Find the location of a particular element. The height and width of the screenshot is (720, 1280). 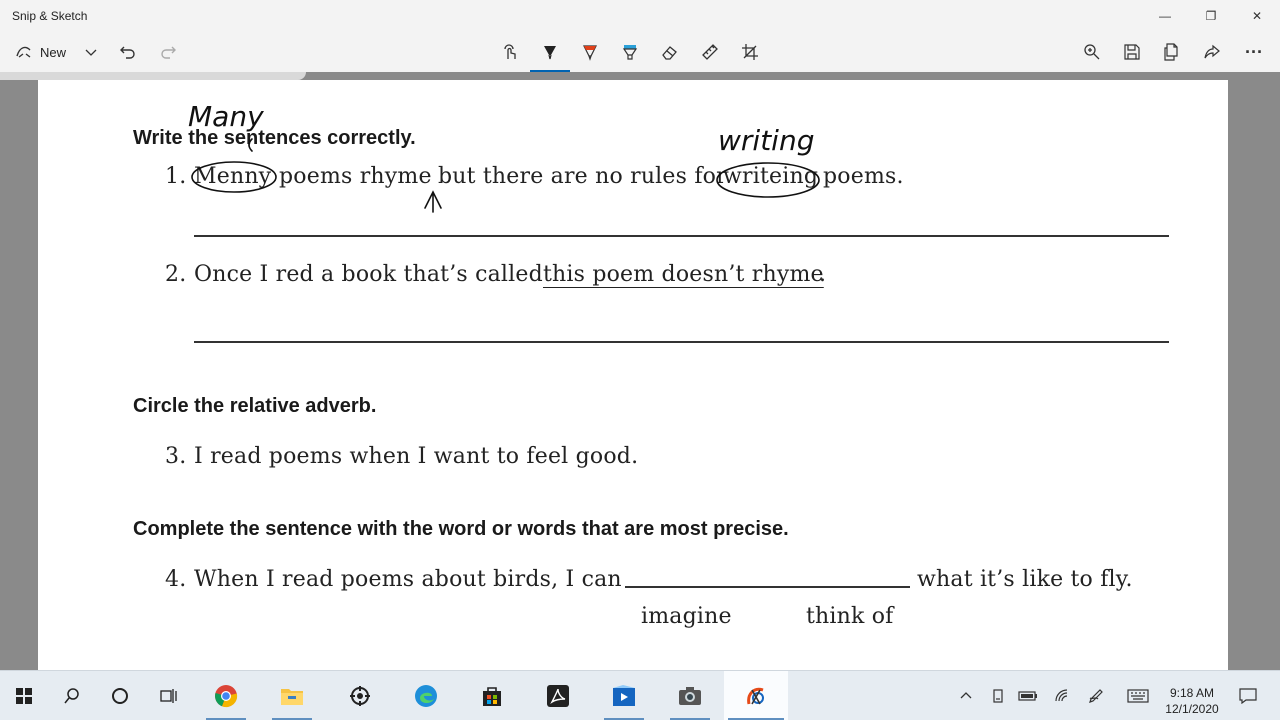

minimize-icon: — is located at coordinates (1165, 16).